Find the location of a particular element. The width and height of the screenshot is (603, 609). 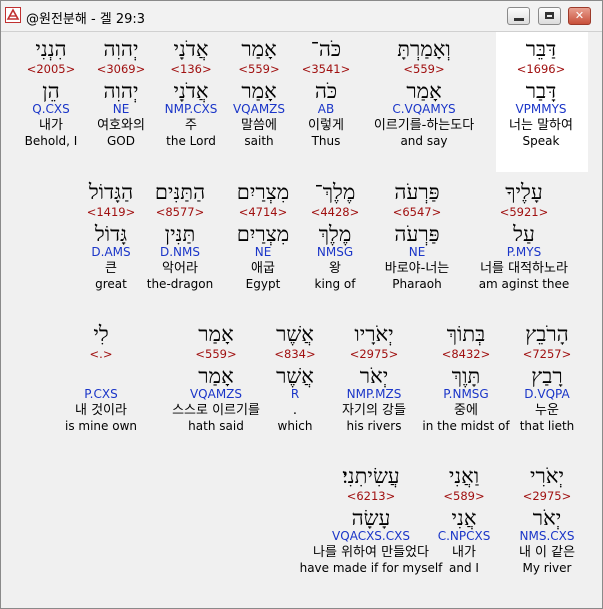

word-column: דַּבֵּר <1696> דָּבַר VPMMYS 너는 말하여 Speak is located at coordinates (541, 92).